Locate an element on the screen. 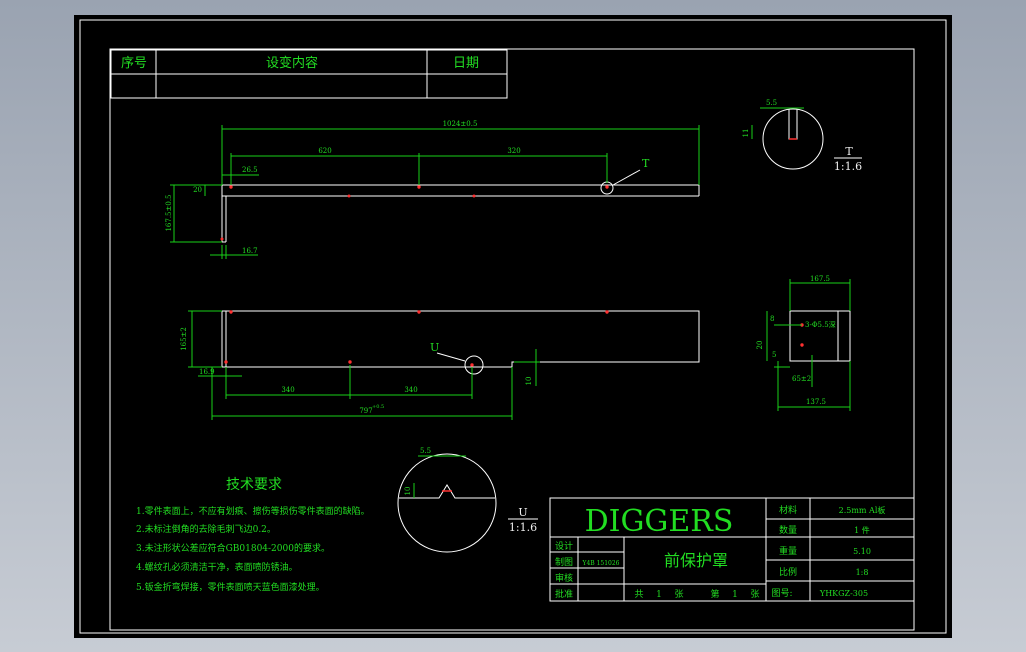 The height and width of the screenshot is (652, 1026). tech-req-item-4: 4.螺纹孔必须清洁干净，表面喷防锈油。 is located at coordinates (217, 567).